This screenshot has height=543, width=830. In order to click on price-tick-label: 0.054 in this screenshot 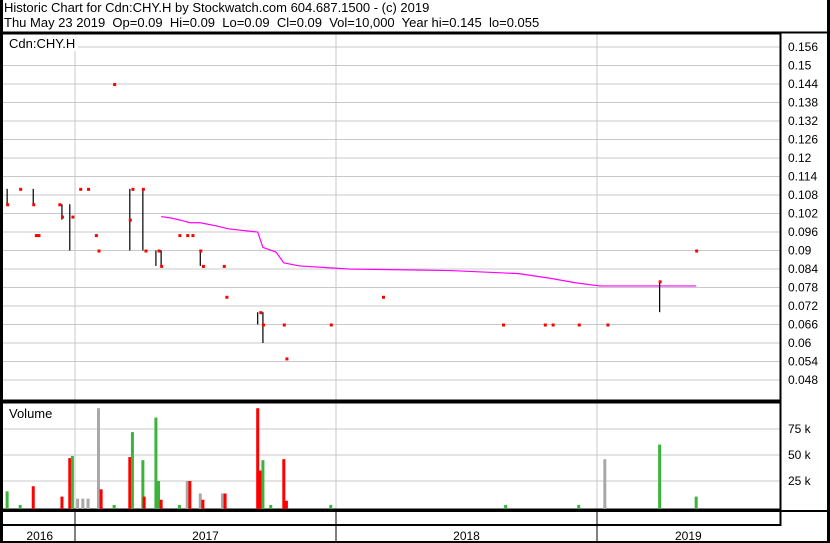, I will do `click(803, 362)`.